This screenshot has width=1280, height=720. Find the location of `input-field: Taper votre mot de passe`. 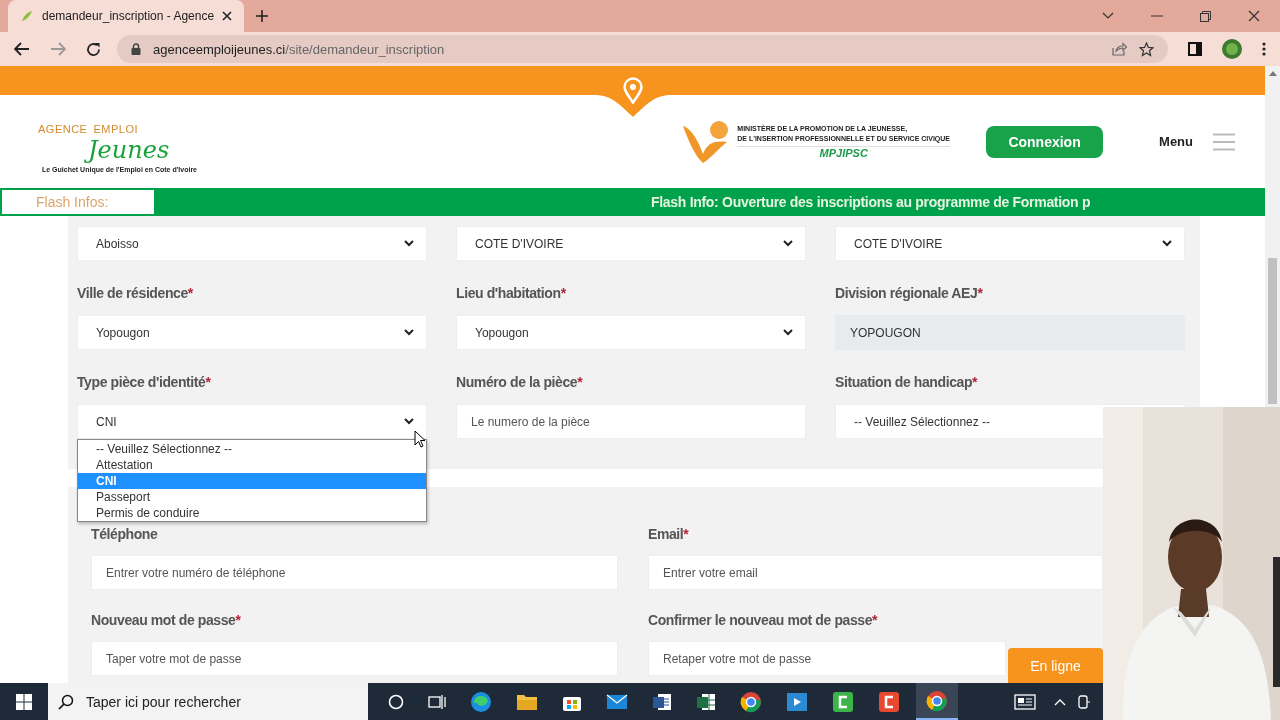

input-field: Taper votre mot de passe is located at coordinates (354, 658).